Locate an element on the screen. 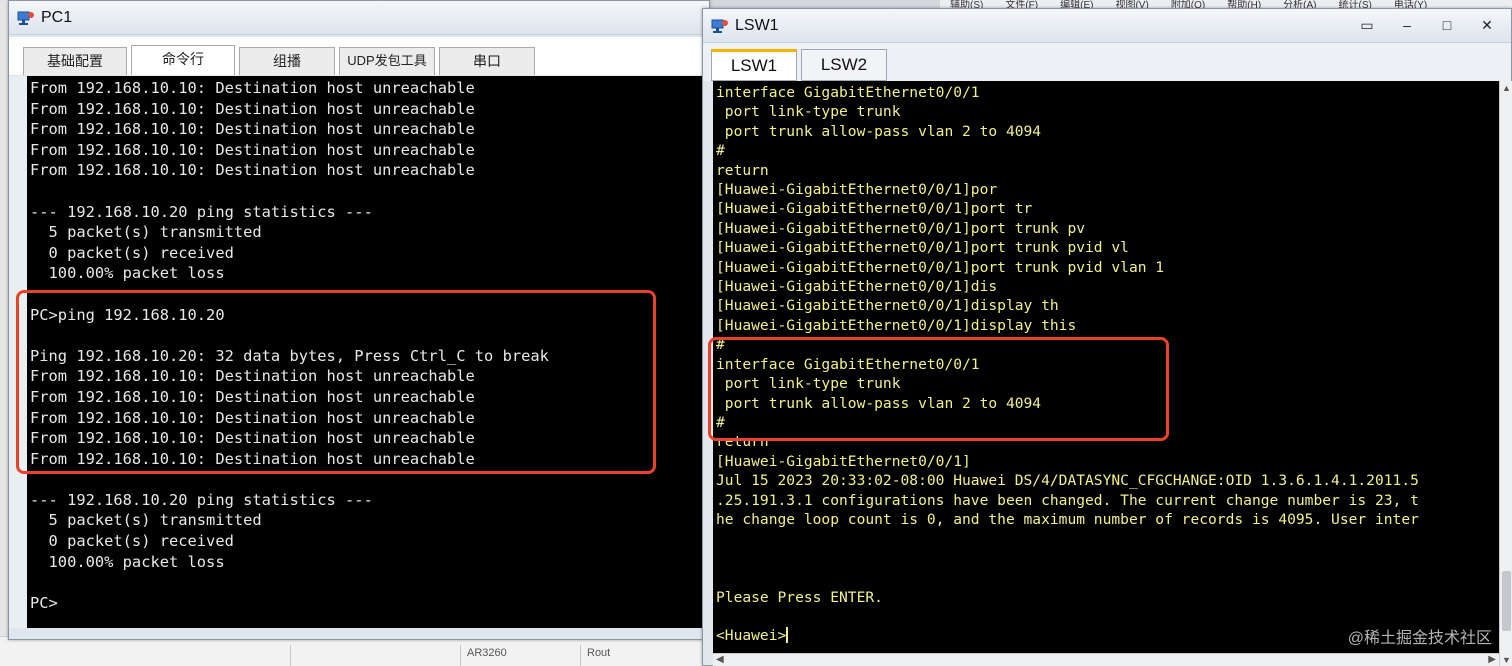 Image resolution: width=1512 pixels, height=666 pixels. terminal-line: PC>ping 192.168.10.20 is located at coordinates (127, 314).